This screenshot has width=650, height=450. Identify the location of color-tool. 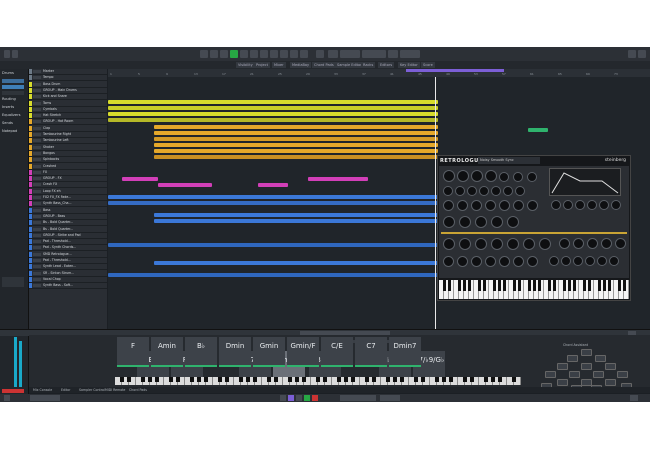
(304, 54).